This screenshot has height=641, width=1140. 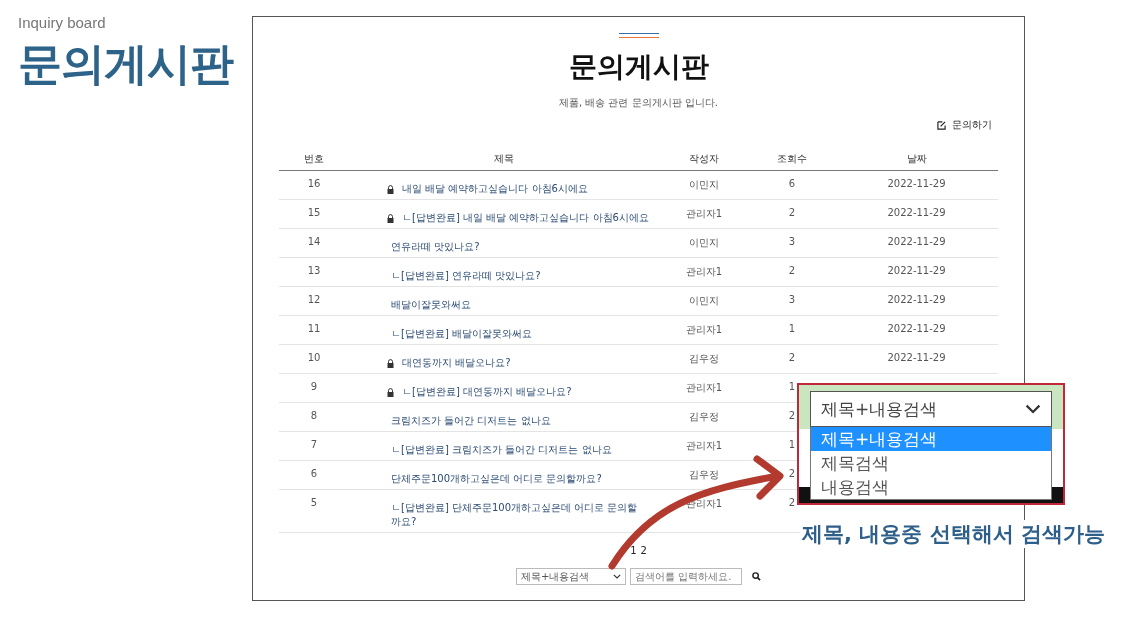 What do you see at coordinates (314, 386) in the screenshot?
I see `table-cell-text: 9` at bounding box center [314, 386].